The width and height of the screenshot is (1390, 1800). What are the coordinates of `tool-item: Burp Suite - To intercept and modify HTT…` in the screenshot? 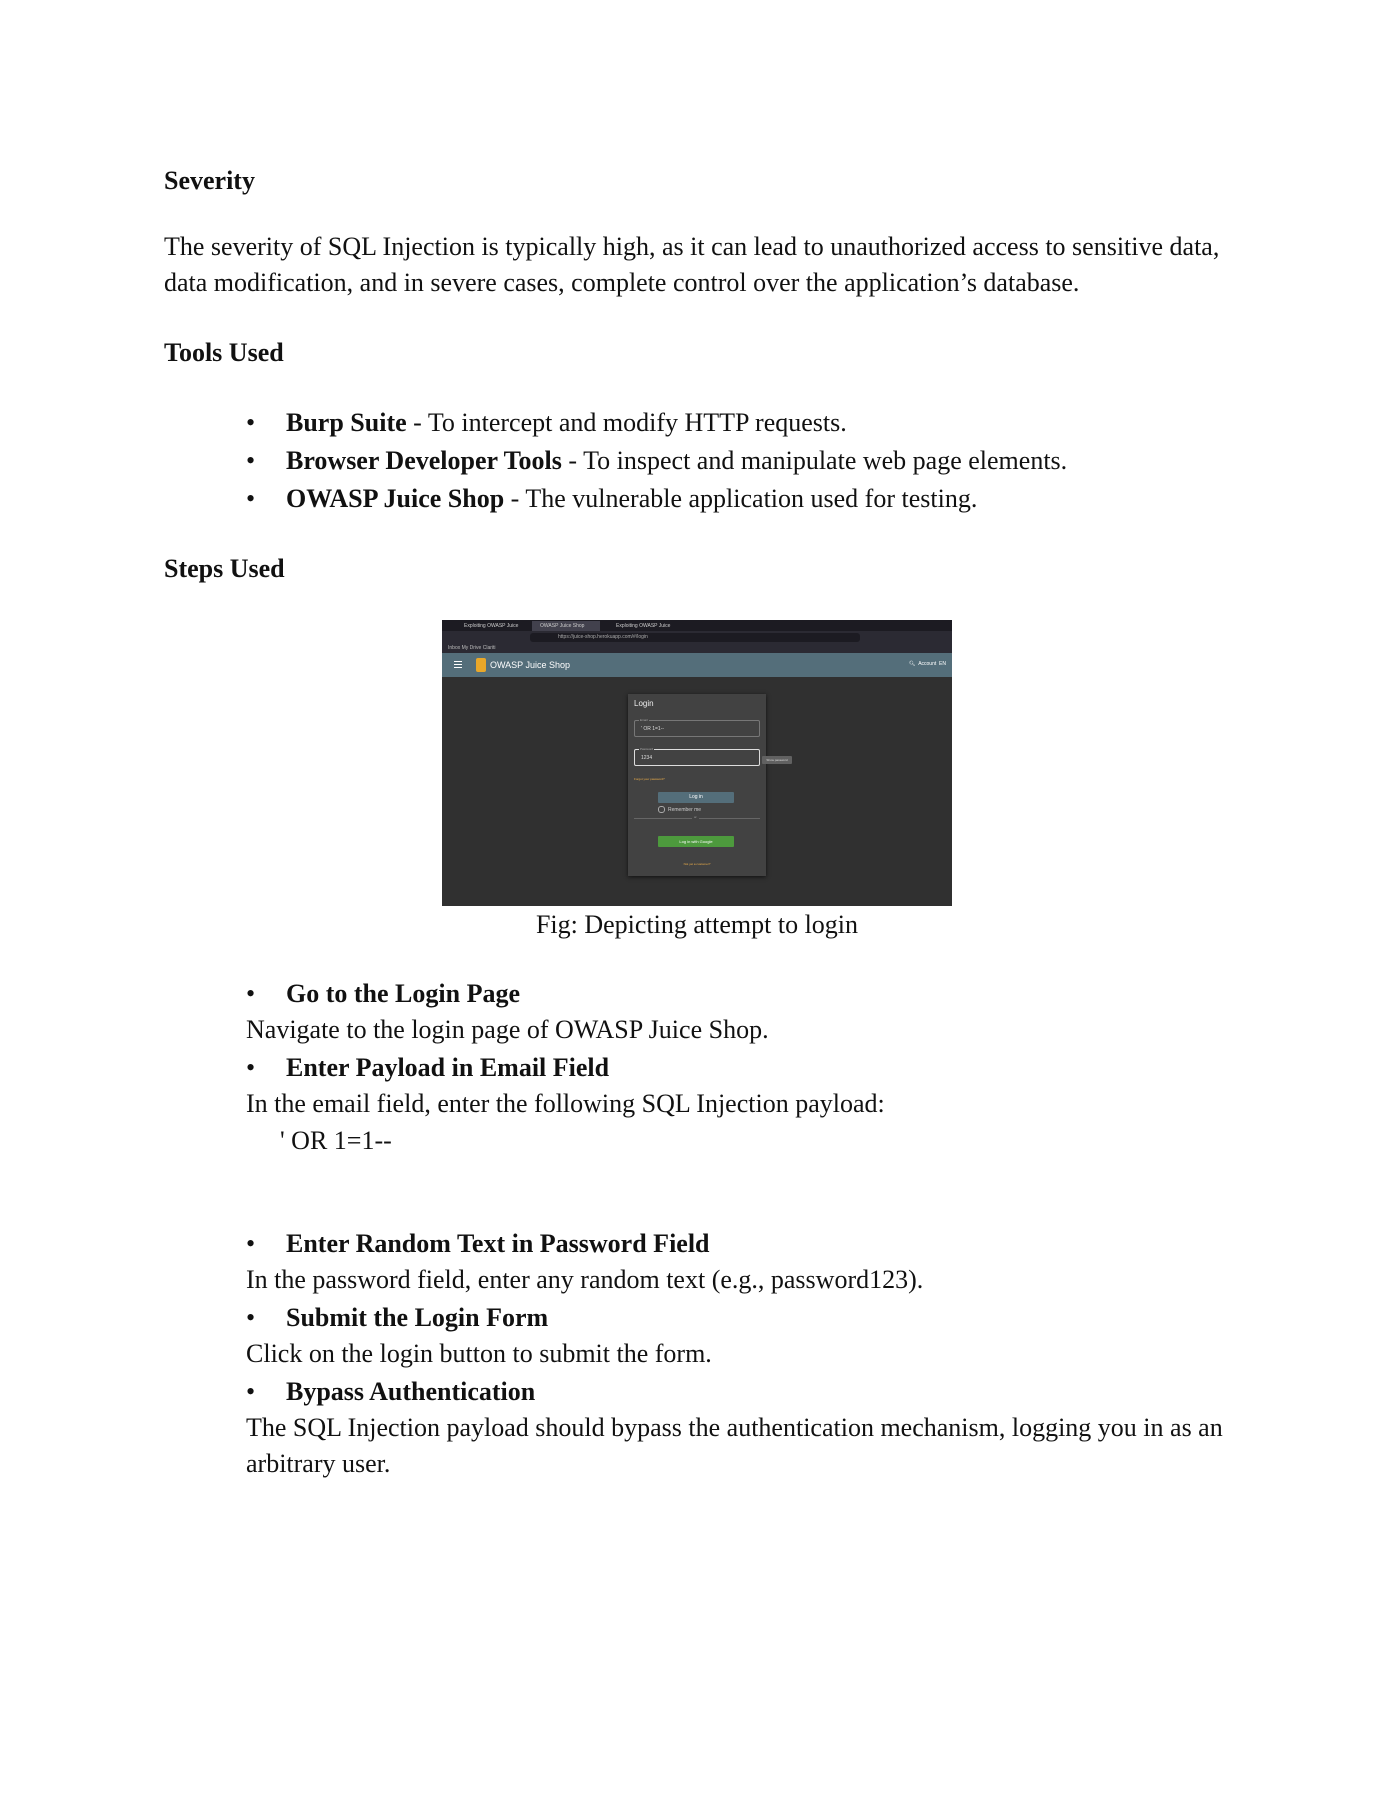 It's located at (656, 423).